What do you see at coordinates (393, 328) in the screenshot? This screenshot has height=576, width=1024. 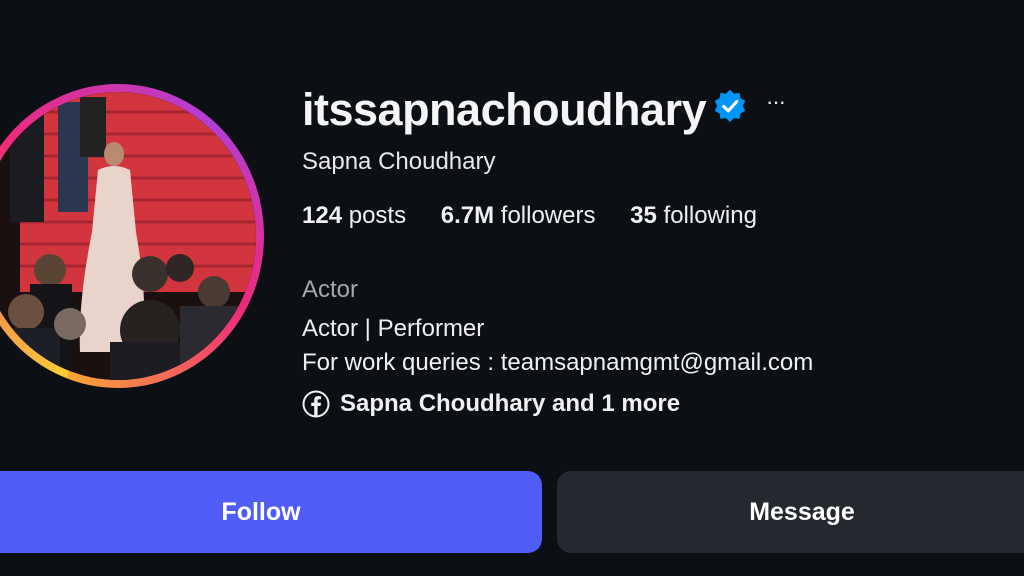 I see `profile-bio-line: Actor | Performer` at bounding box center [393, 328].